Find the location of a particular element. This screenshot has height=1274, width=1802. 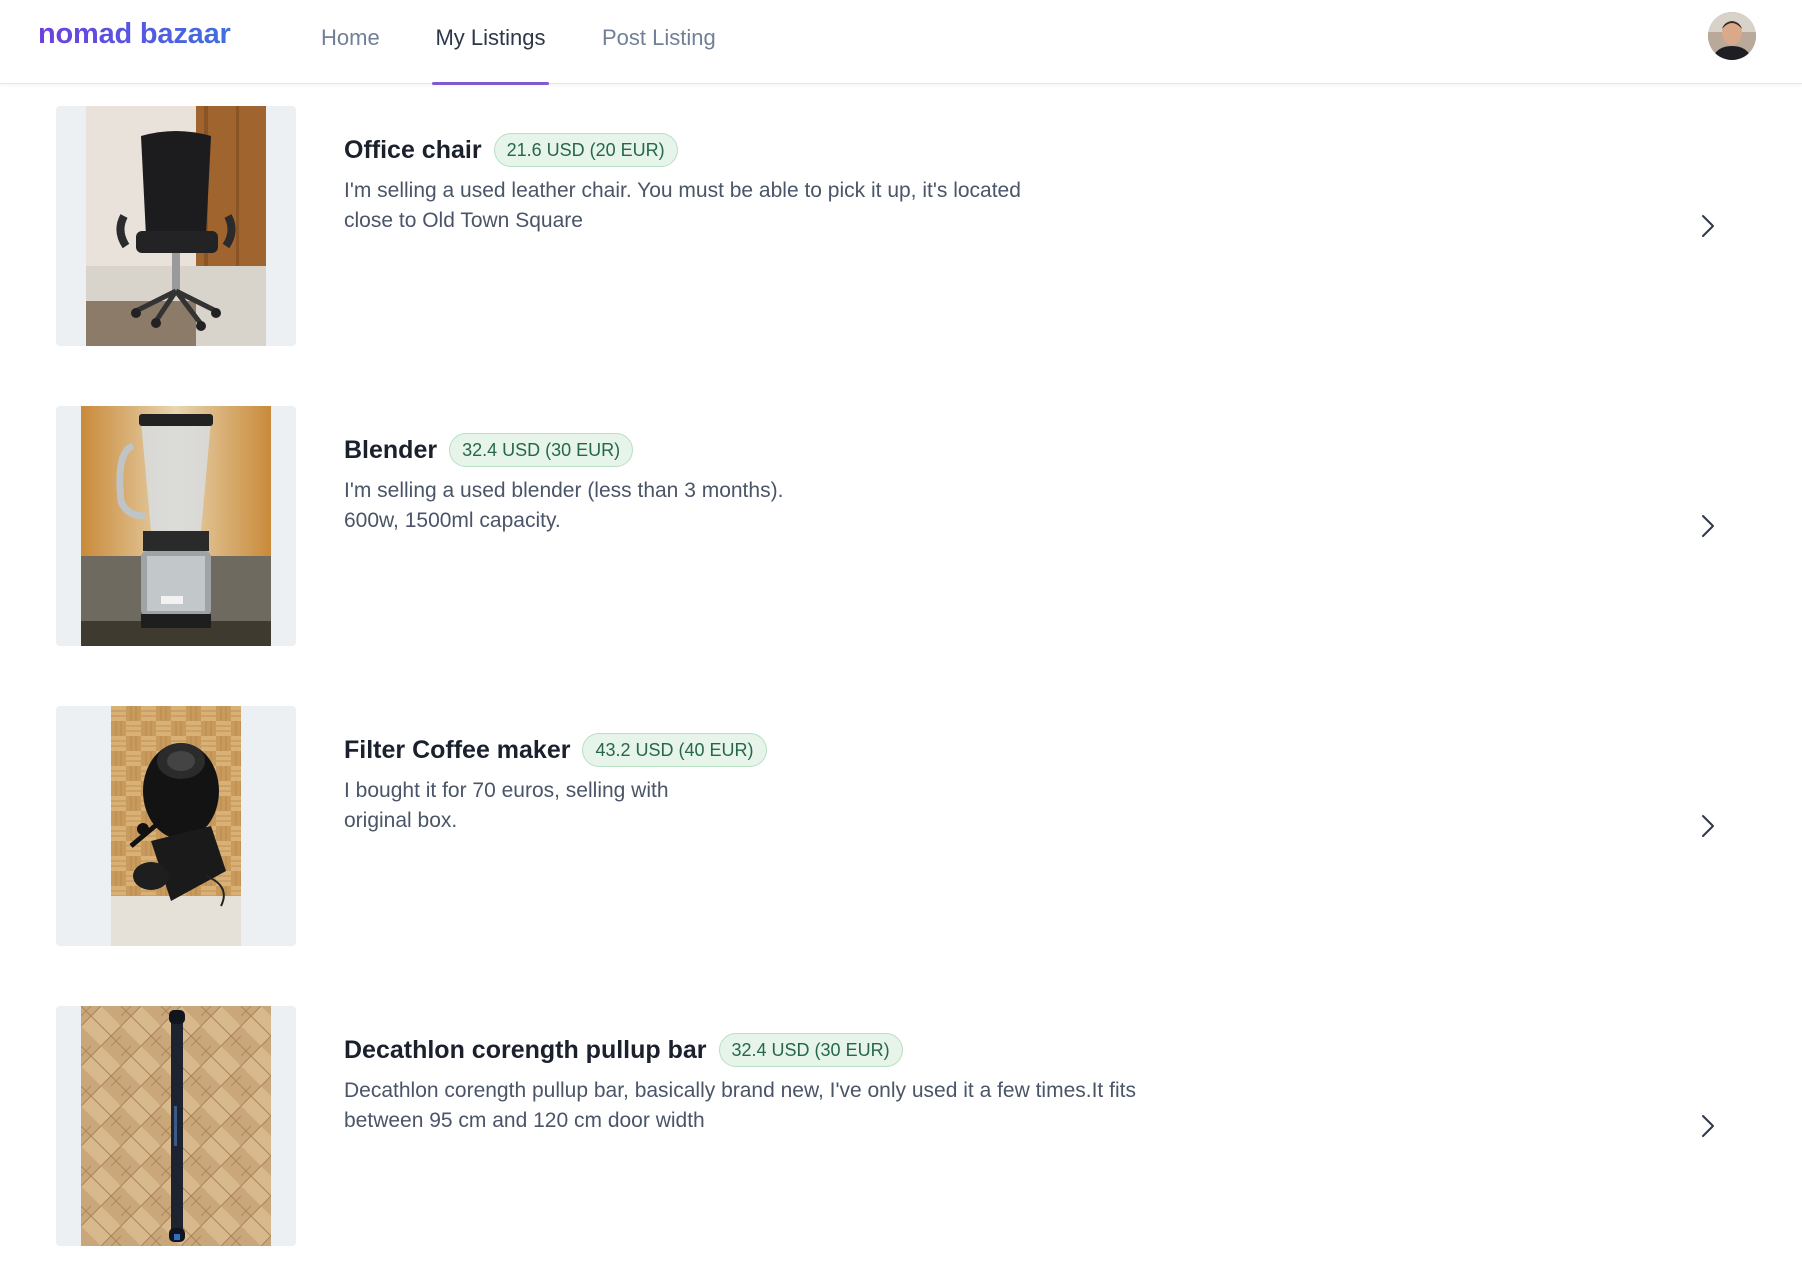

listing-title: Blender is located at coordinates (390, 450).